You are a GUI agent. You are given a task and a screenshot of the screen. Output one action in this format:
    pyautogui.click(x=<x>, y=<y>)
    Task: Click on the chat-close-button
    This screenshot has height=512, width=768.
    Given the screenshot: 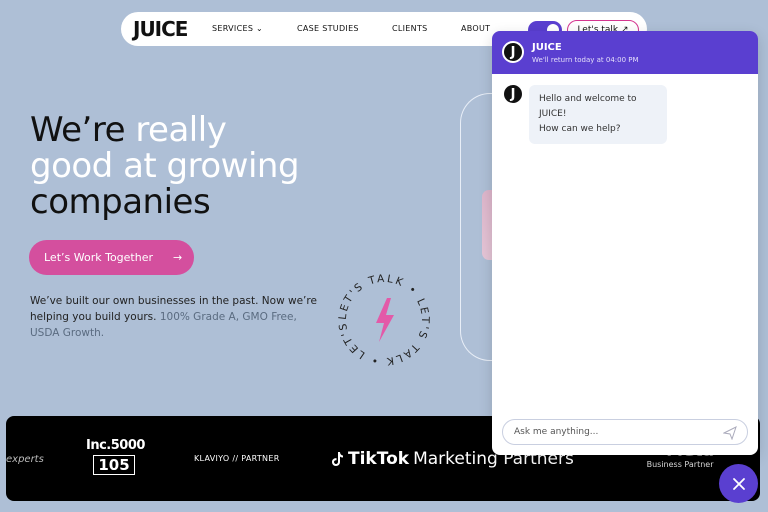 What is the action you would take?
    pyautogui.click(x=738, y=483)
    